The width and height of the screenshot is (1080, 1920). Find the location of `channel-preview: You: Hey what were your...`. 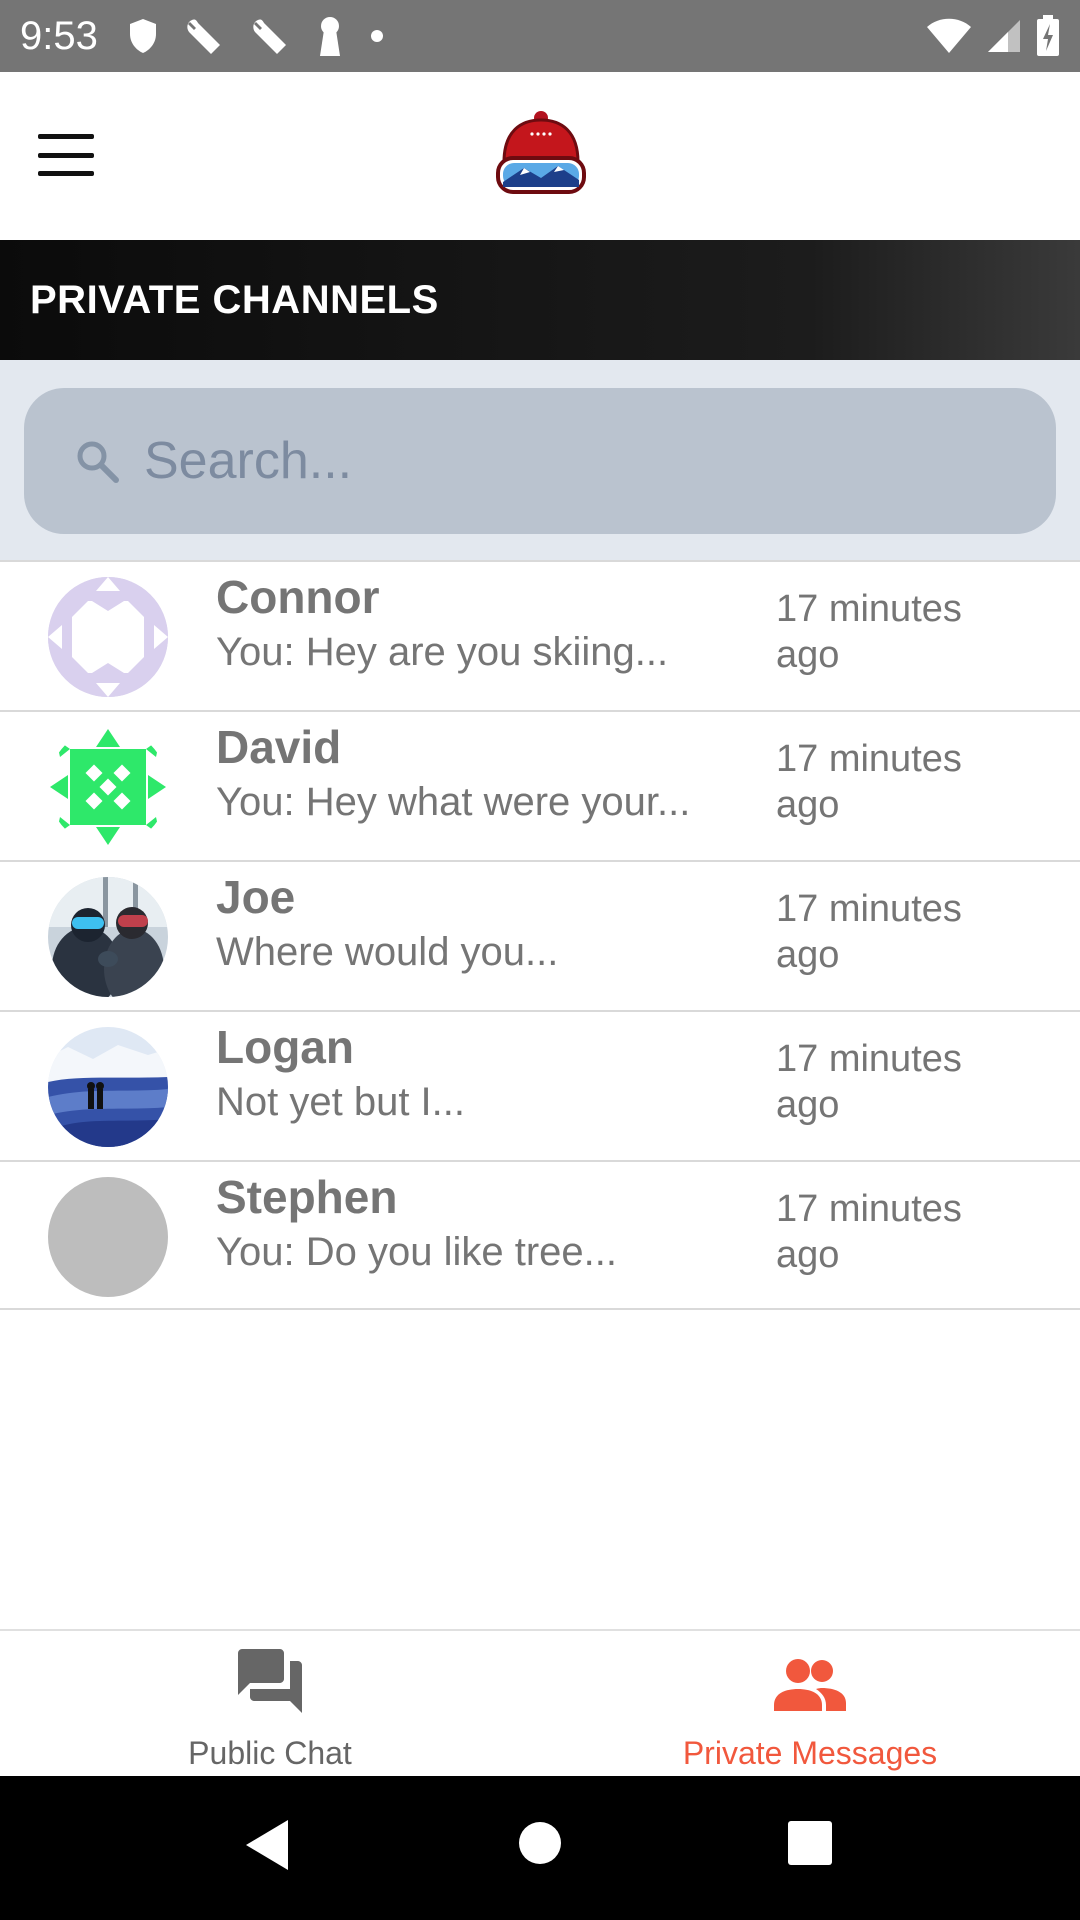

channel-preview: You: Hey what were your... is located at coordinates (453, 802).